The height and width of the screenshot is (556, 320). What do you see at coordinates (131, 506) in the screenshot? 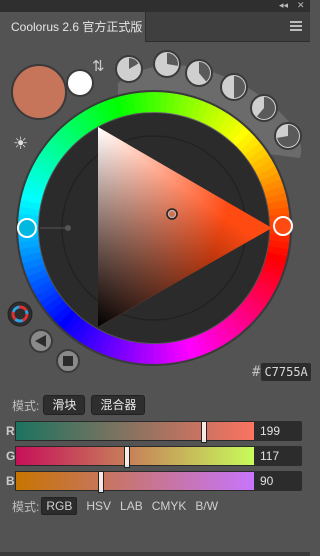
I see `mode-tab-lab: LAB` at bounding box center [131, 506].